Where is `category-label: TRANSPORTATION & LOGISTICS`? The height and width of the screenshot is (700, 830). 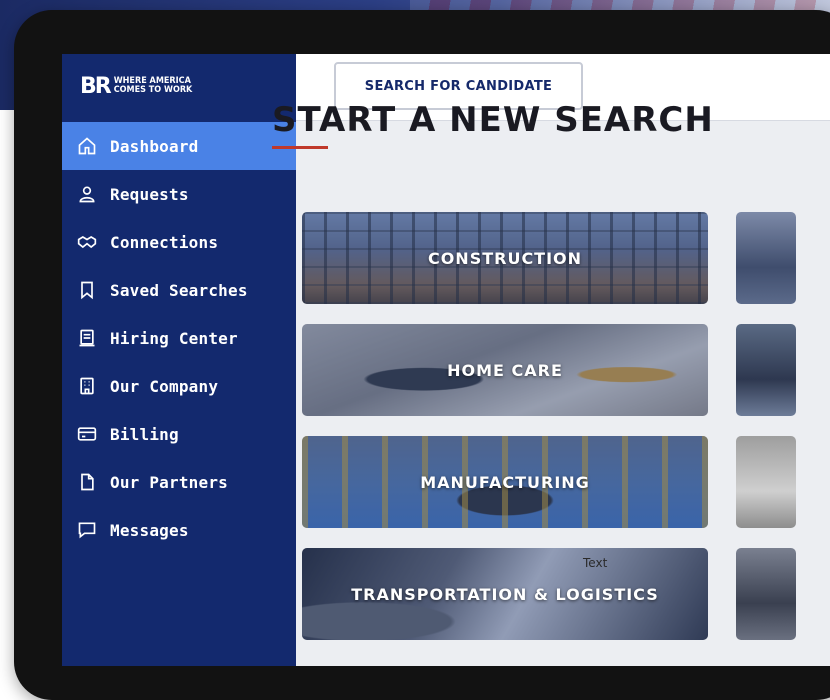 category-label: TRANSPORTATION & LOGISTICS is located at coordinates (505, 594).